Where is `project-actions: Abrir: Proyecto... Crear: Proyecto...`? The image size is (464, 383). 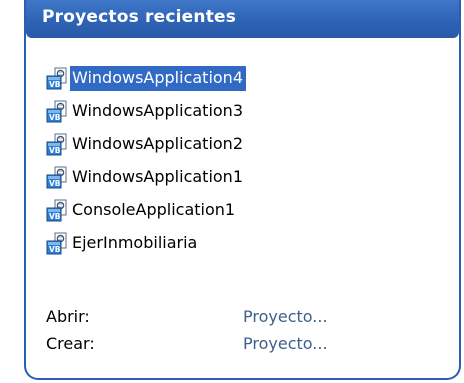 project-actions: Abrir: Proyecto... Crear: Proyecto... is located at coordinates (246, 334).